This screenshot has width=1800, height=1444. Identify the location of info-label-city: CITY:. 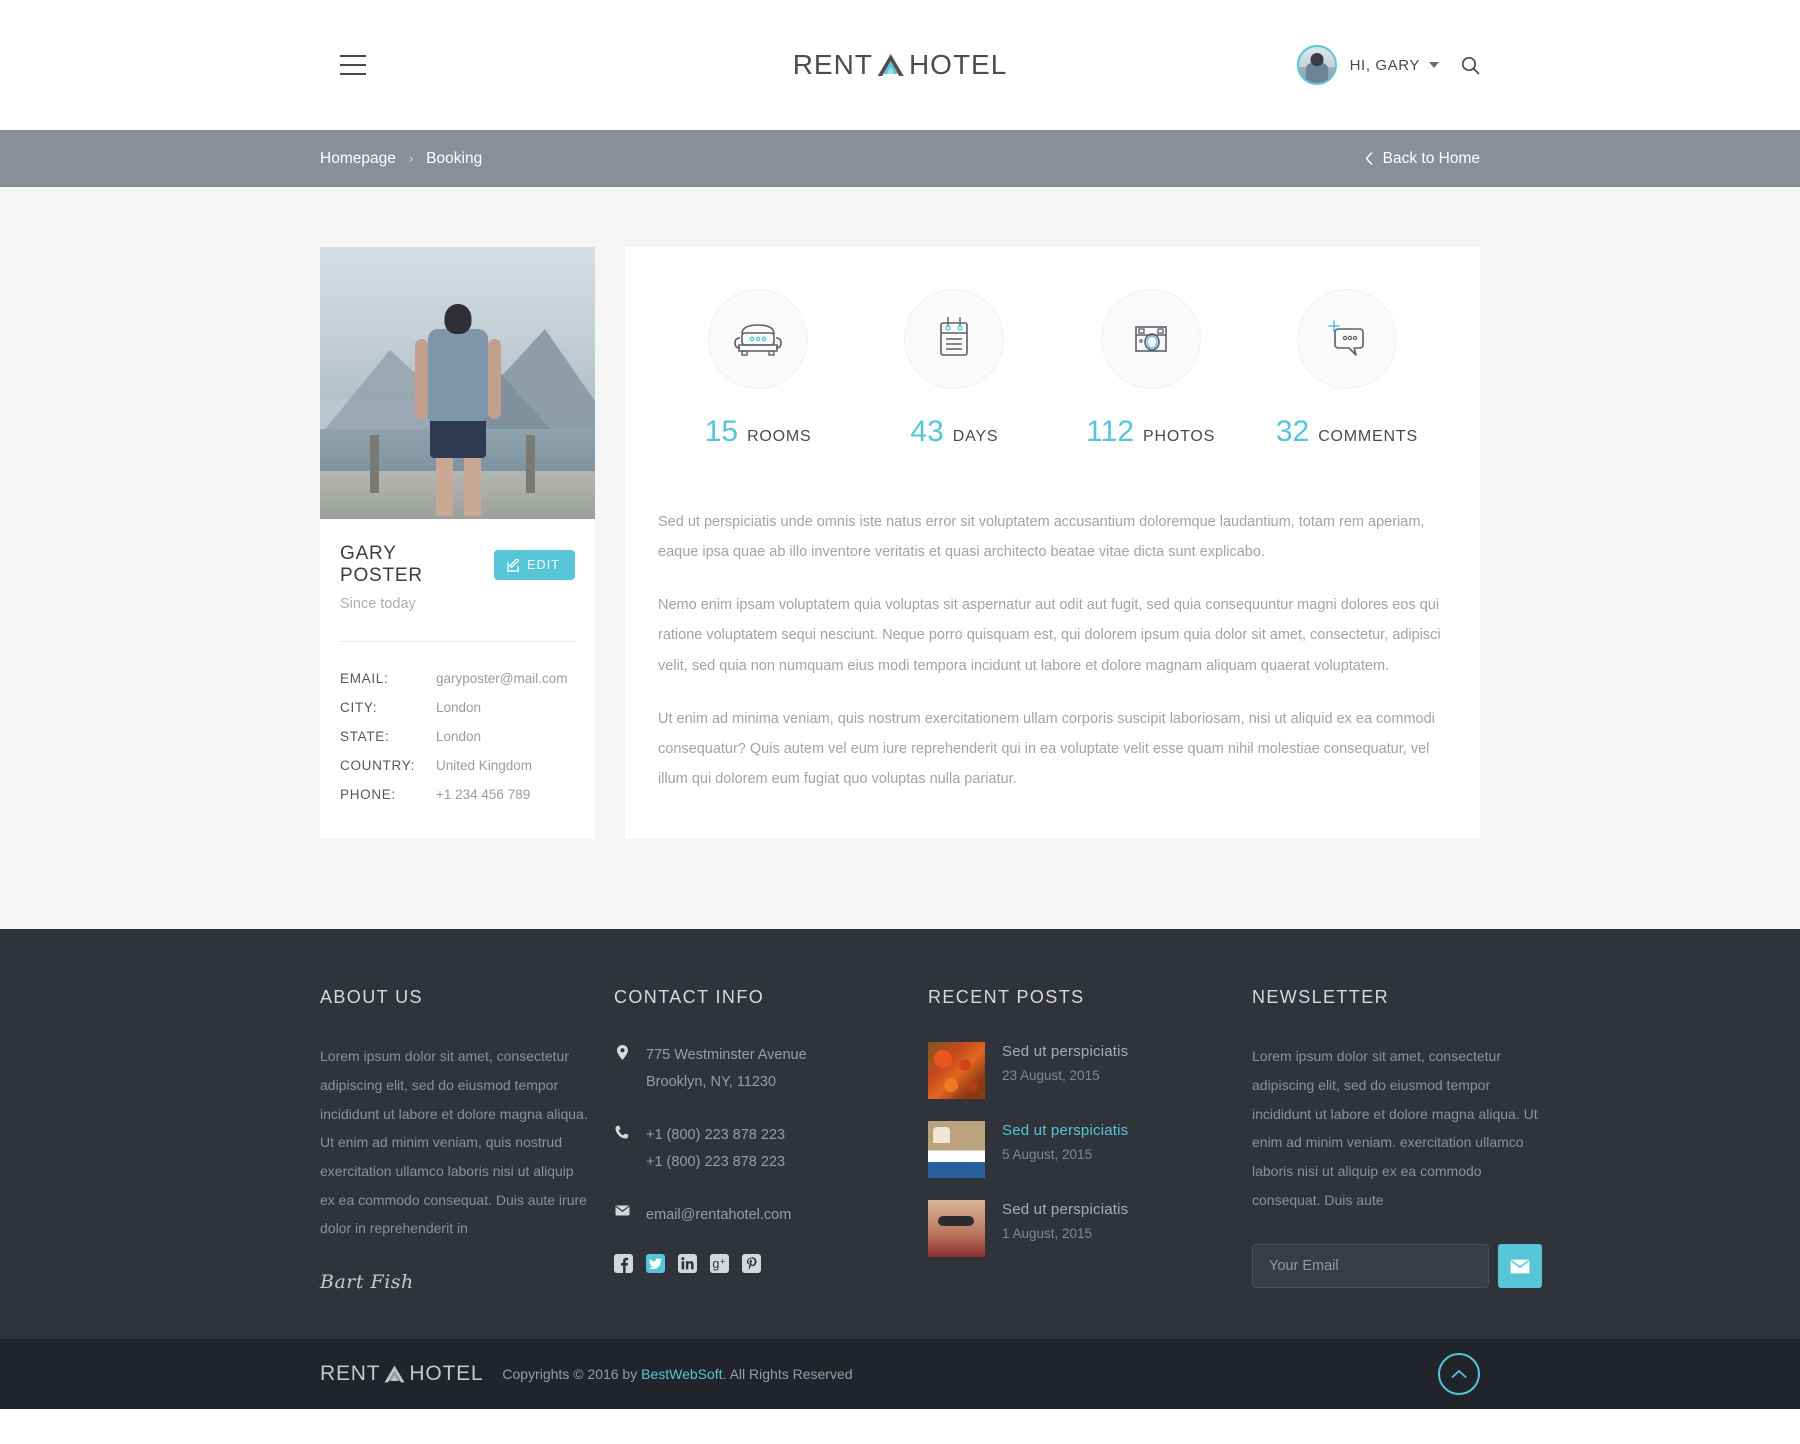
(359, 707).